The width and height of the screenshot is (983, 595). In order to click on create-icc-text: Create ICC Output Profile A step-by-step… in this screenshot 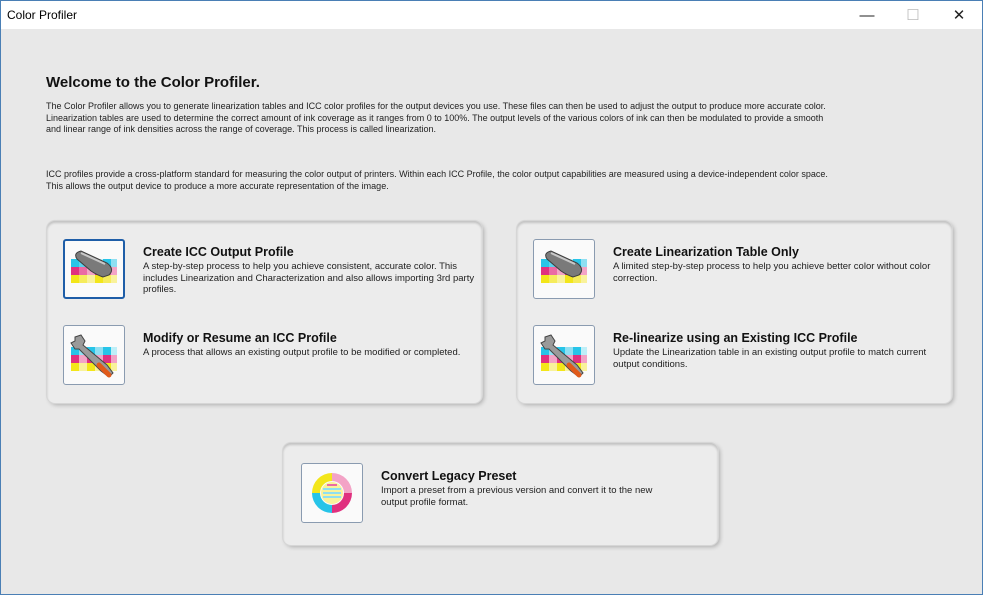, I will do `click(313, 267)`.